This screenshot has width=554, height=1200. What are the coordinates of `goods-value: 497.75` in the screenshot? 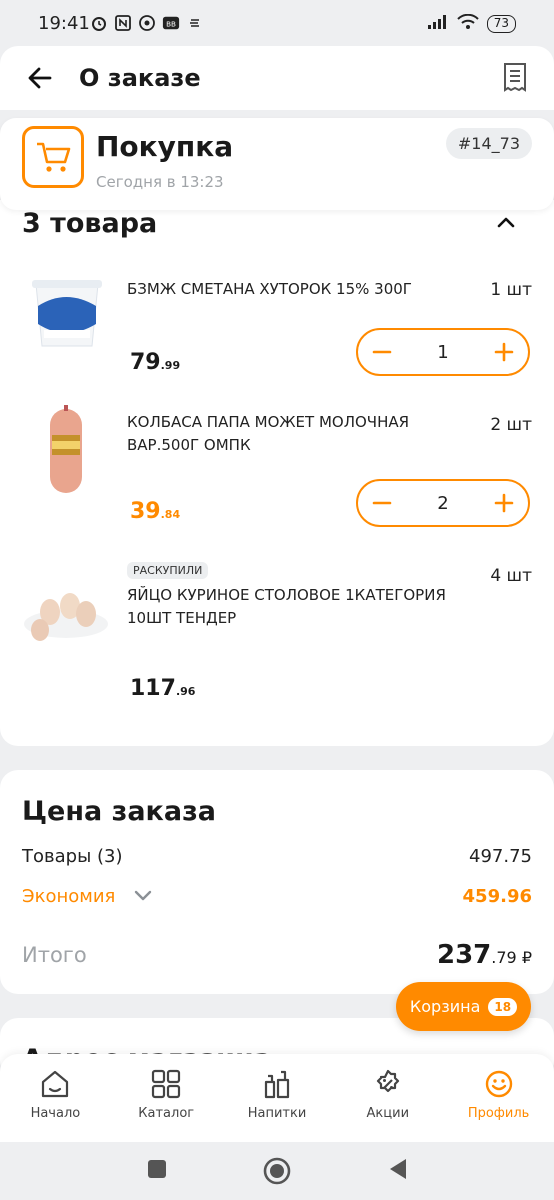 It's located at (500, 856).